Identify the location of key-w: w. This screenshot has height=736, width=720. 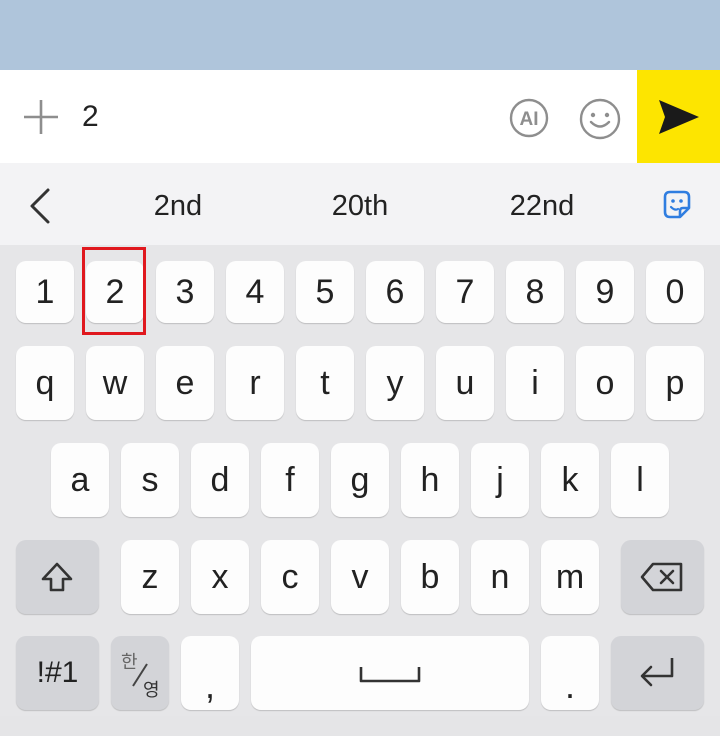
(115, 383).